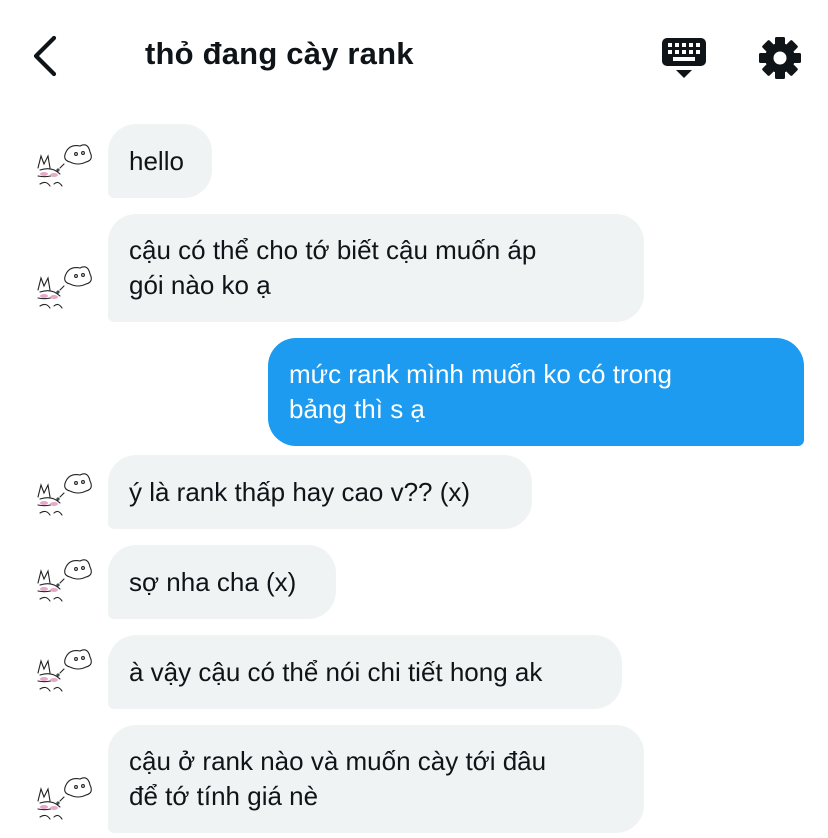 The height and width of the screenshot is (838, 828). I want to click on chat-header: thỏ đang cày rank, so click(414, 55).